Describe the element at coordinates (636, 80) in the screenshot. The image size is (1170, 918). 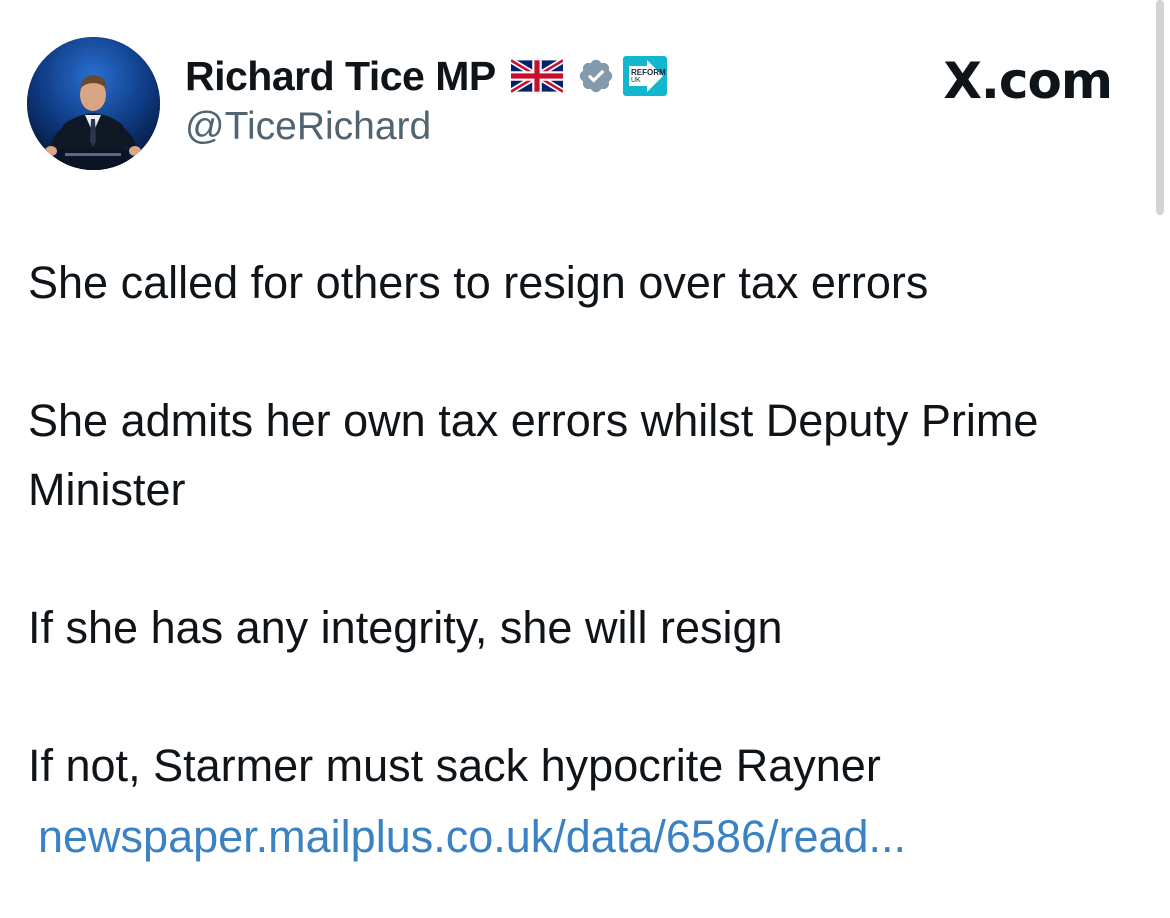
I see `reform-logo-subtext: UK` at that location.